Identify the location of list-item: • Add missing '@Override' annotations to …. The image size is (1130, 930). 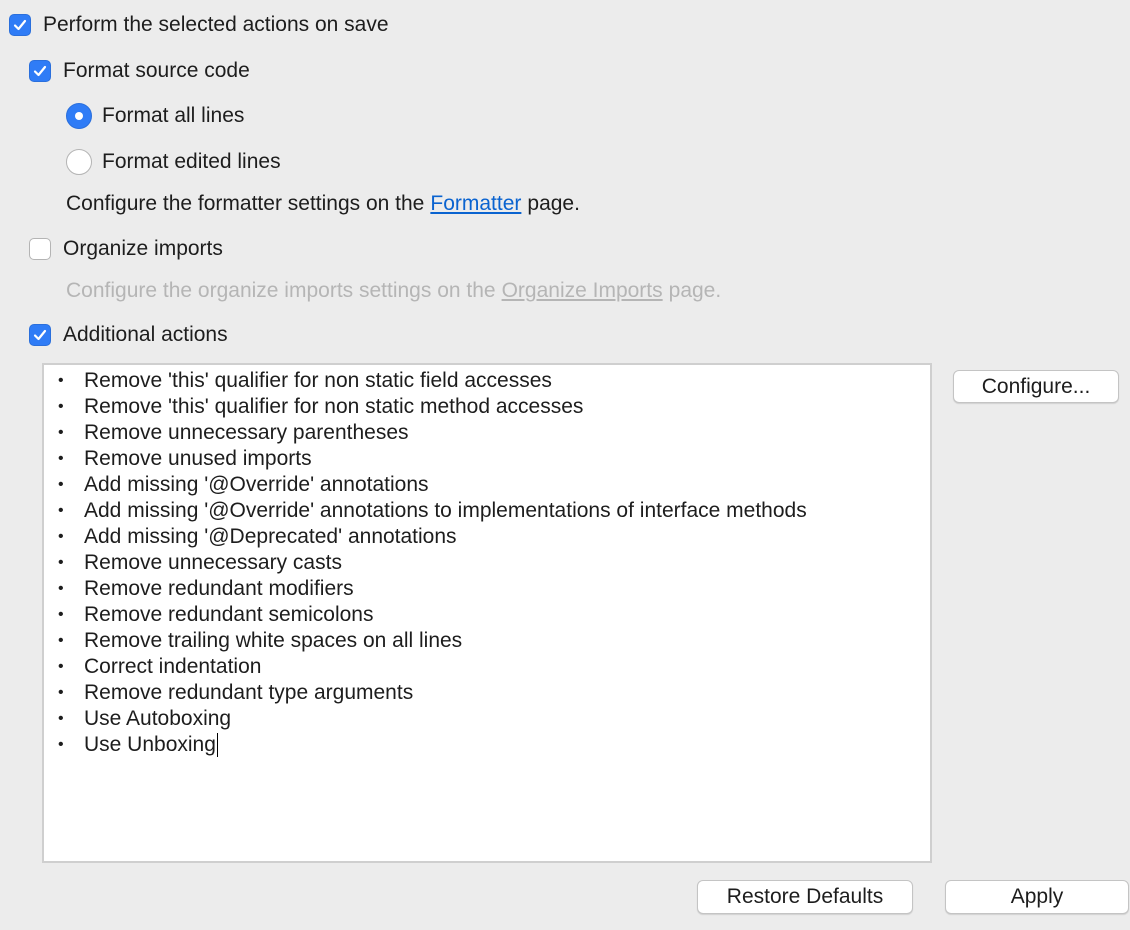
(487, 511).